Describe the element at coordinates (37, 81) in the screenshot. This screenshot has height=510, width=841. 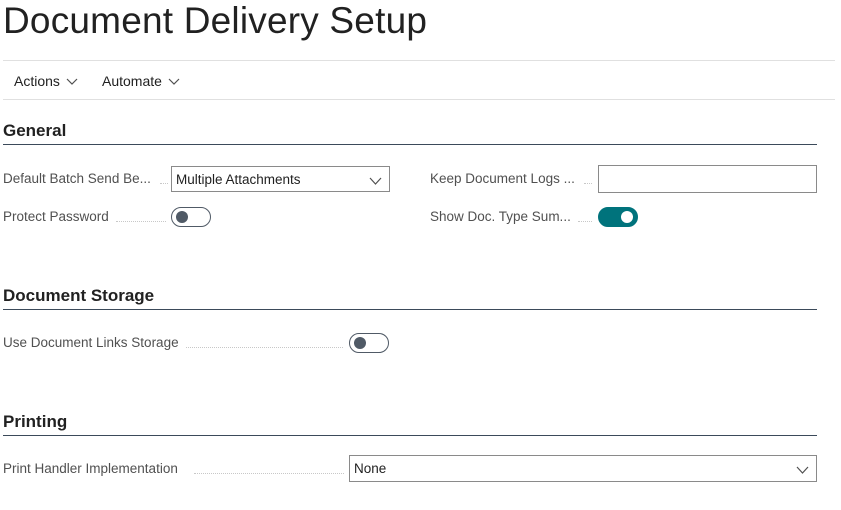
I see `actions-menu-label: Actions` at that location.